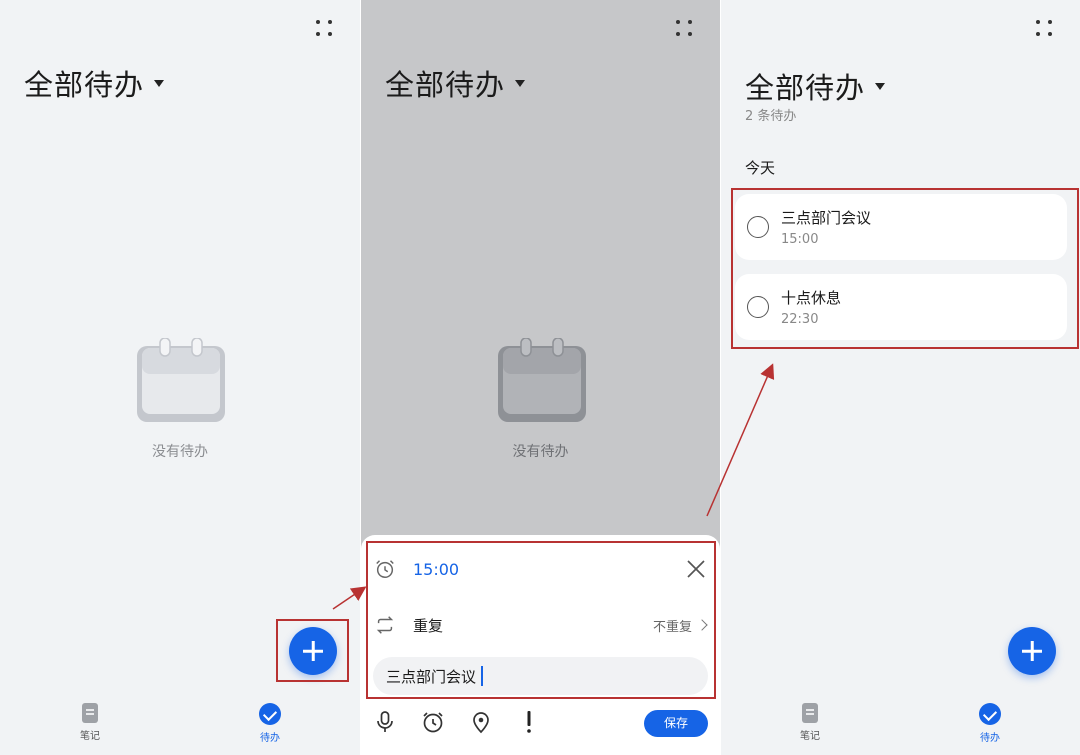  I want to click on task-input, so click(540, 676).